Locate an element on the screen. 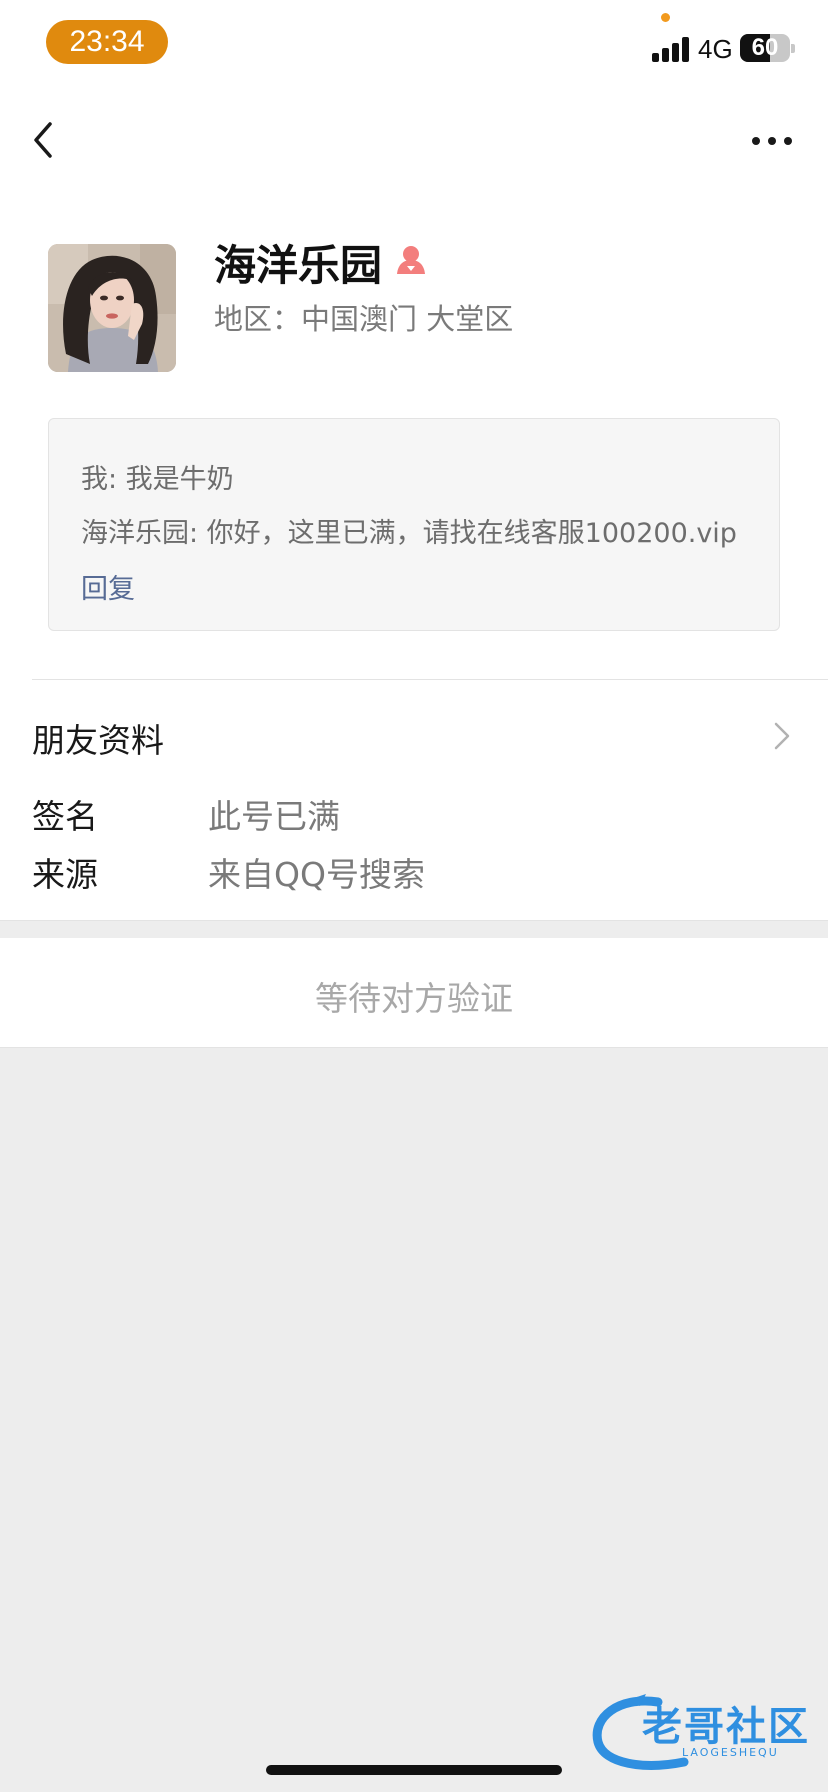 The image size is (828, 1792). signature-value: 此号已满 is located at coordinates (274, 816).